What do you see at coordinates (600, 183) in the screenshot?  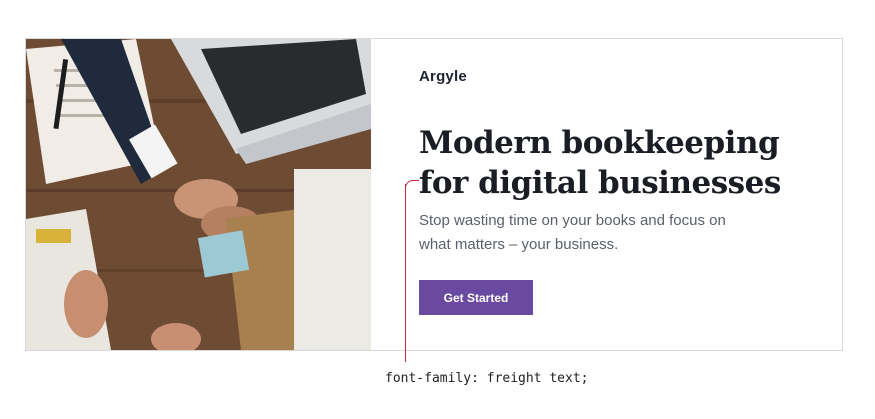 I see `headline-line-2: for digital businesses` at bounding box center [600, 183].